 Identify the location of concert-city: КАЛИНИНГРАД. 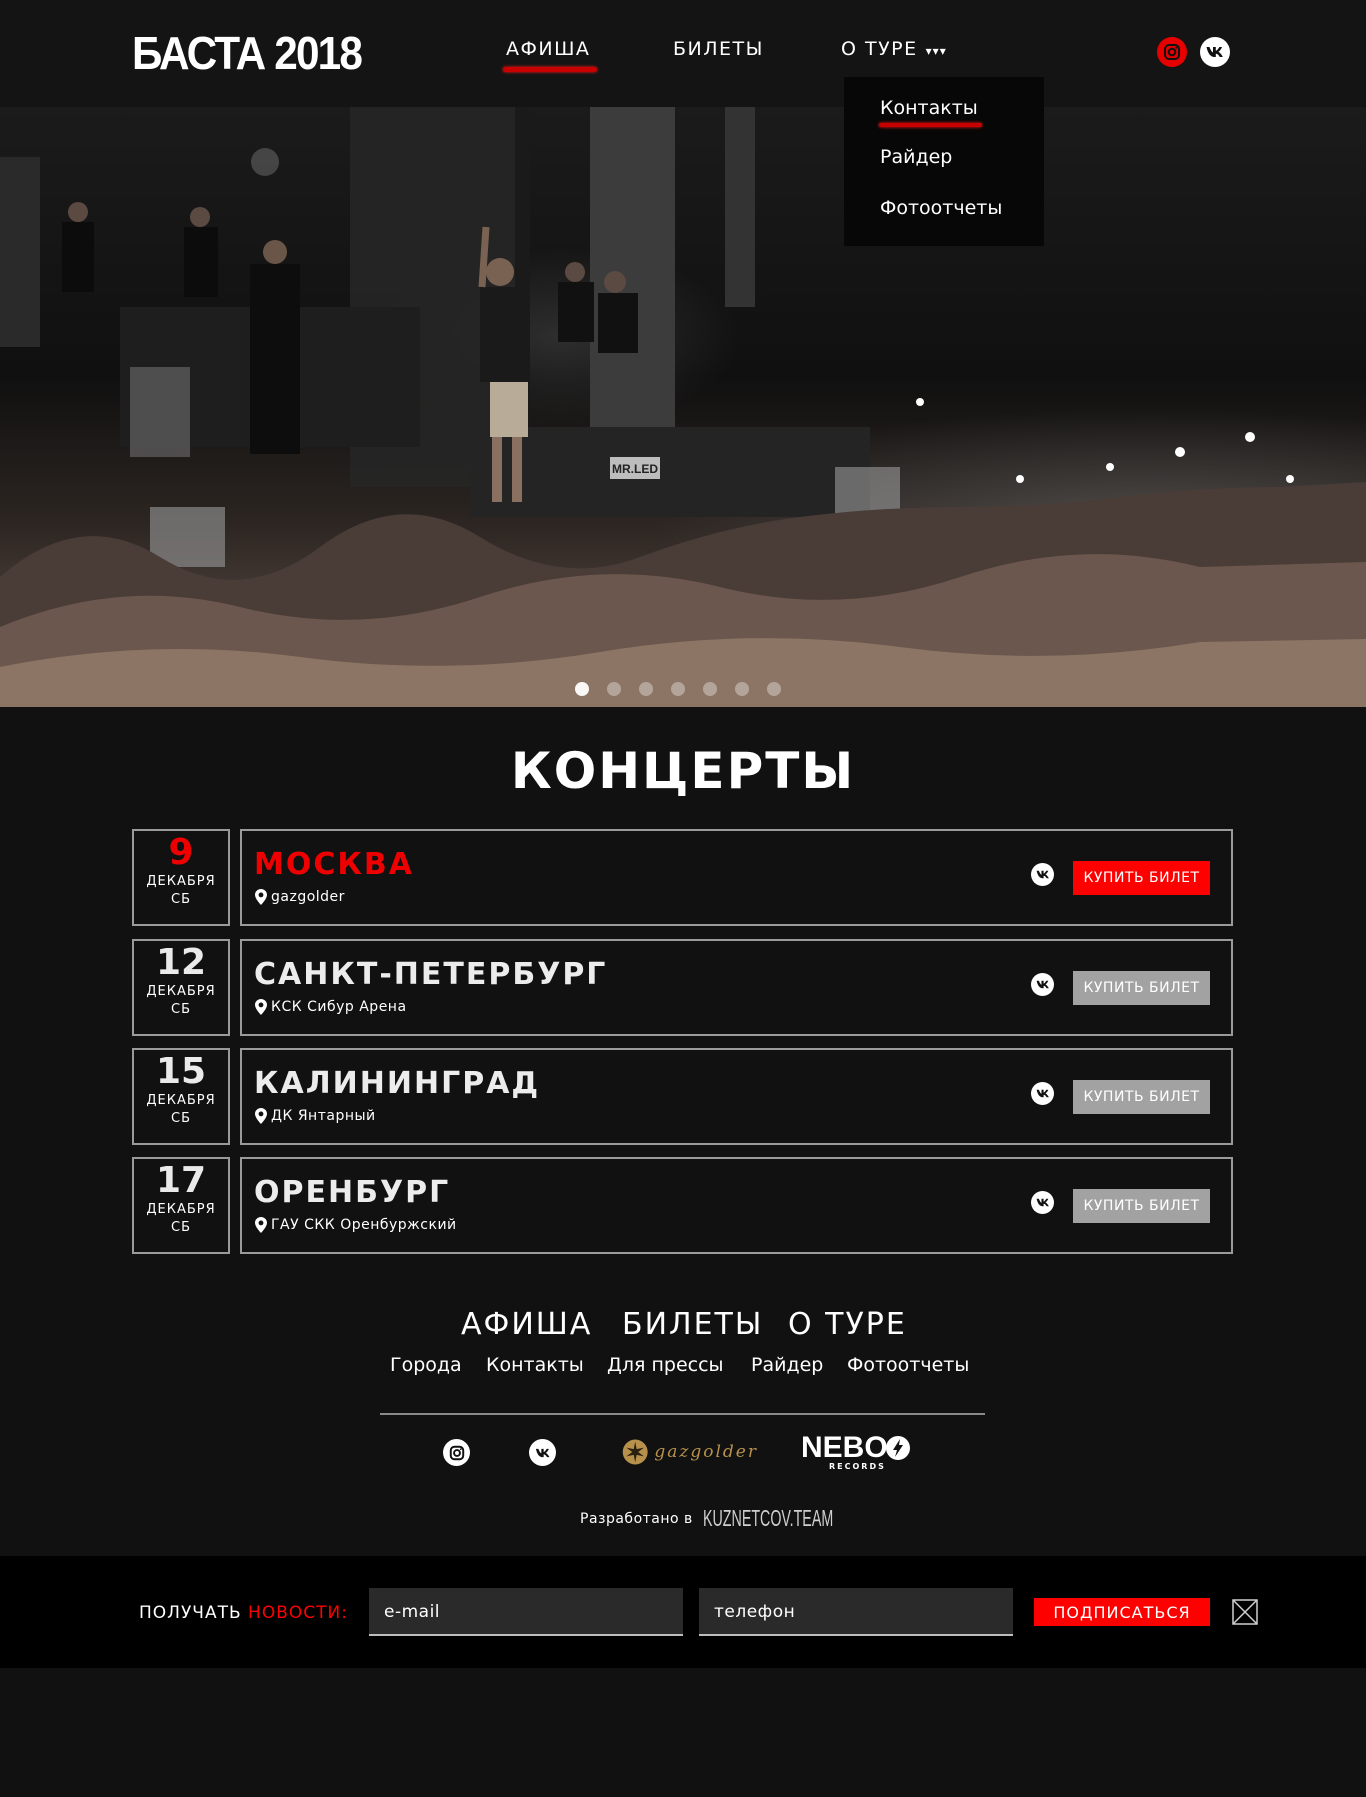
(397, 1083).